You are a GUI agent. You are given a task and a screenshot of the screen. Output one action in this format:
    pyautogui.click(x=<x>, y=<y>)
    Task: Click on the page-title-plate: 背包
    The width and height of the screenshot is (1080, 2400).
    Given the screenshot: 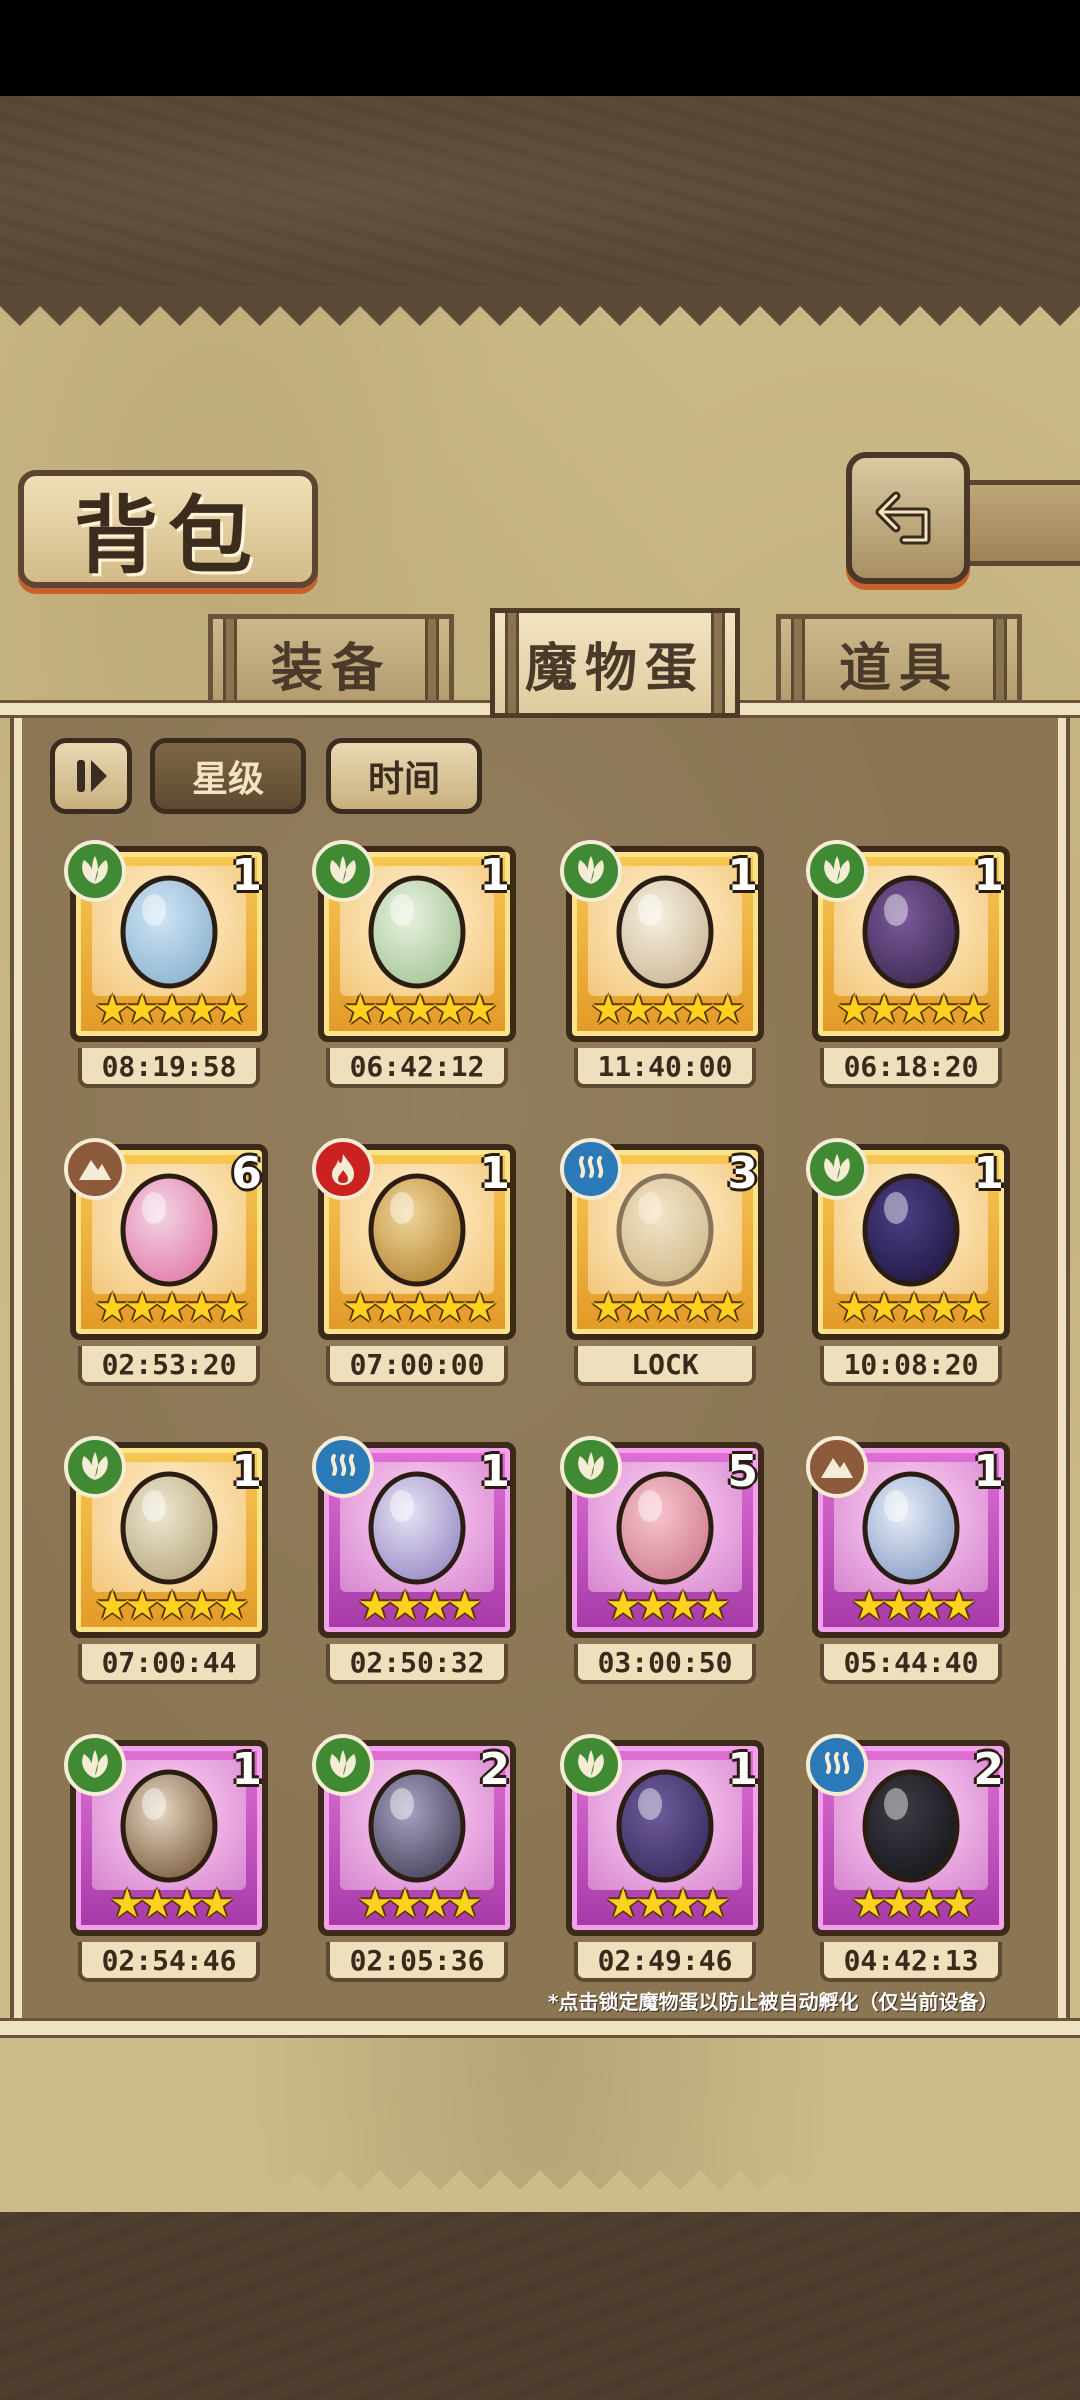 What is the action you would take?
    pyautogui.click(x=168, y=529)
    